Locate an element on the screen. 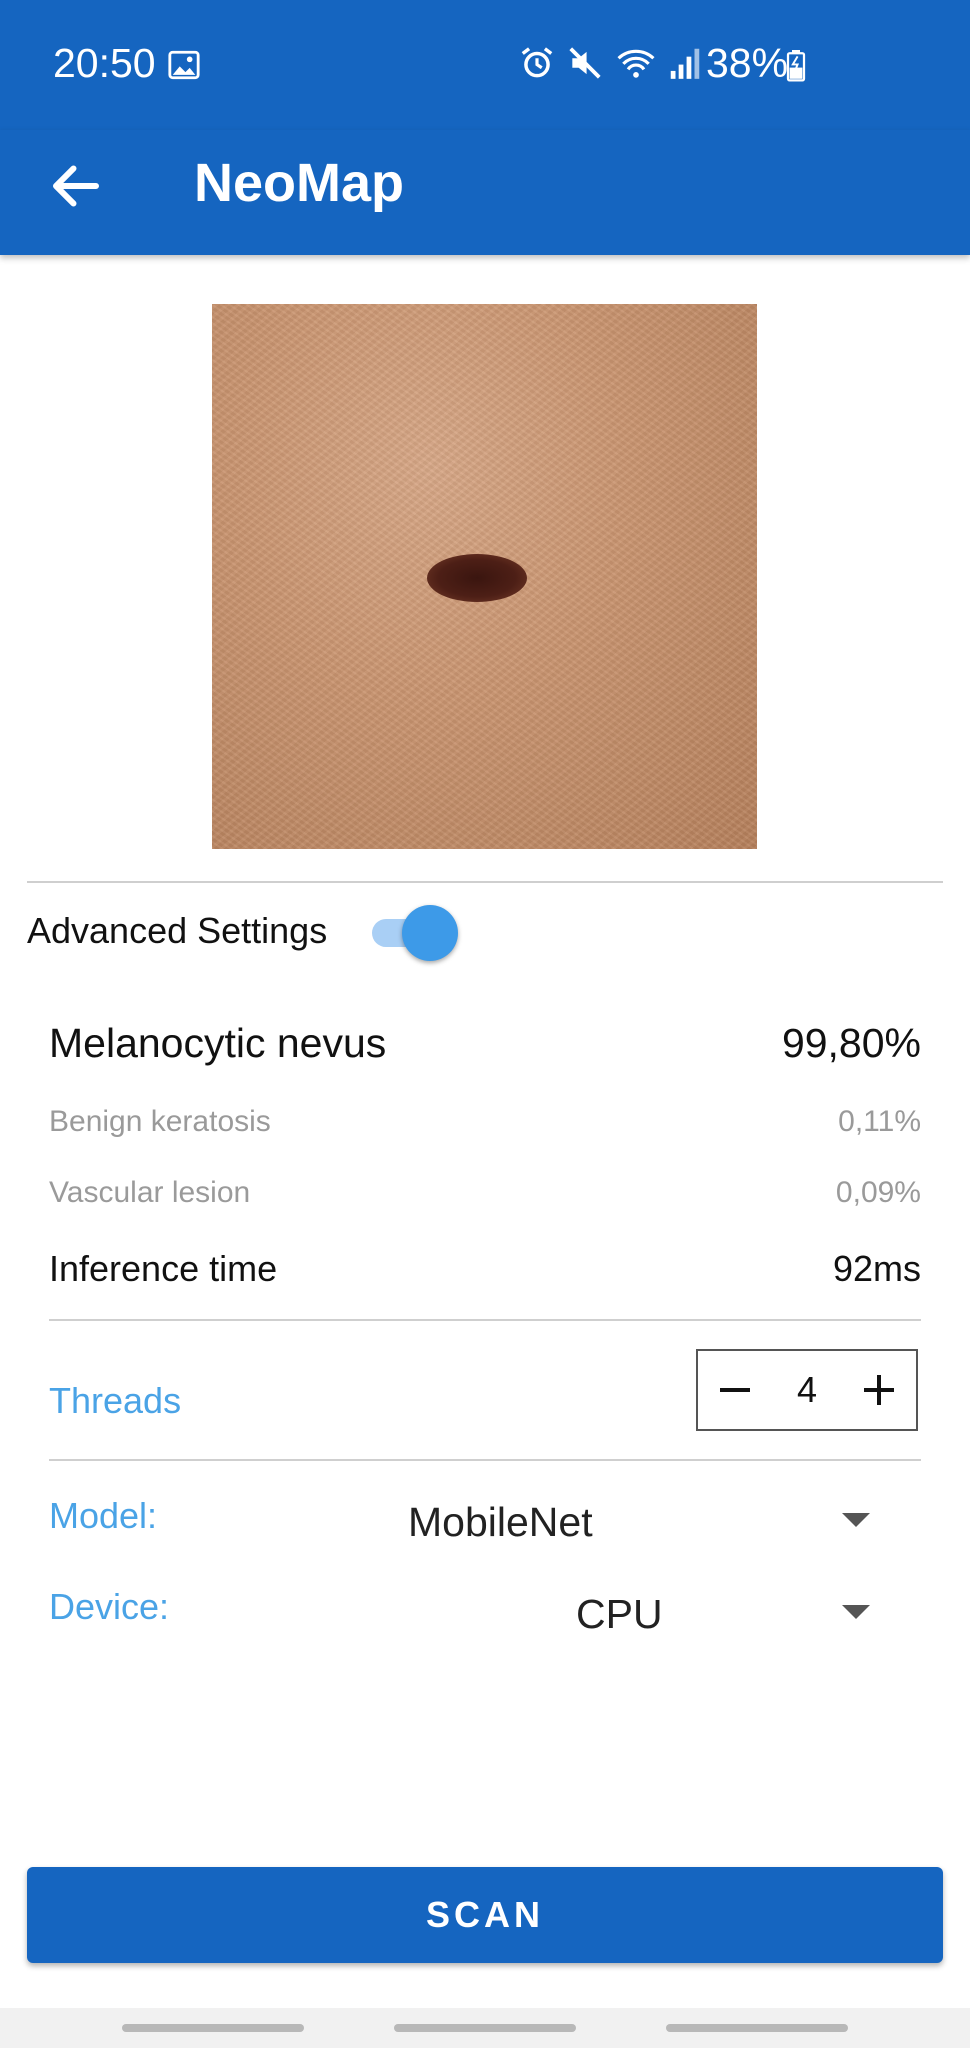 This screenshot has height=2048, width=970. scan-button: SCAN is located at coordinates (485, 1915).